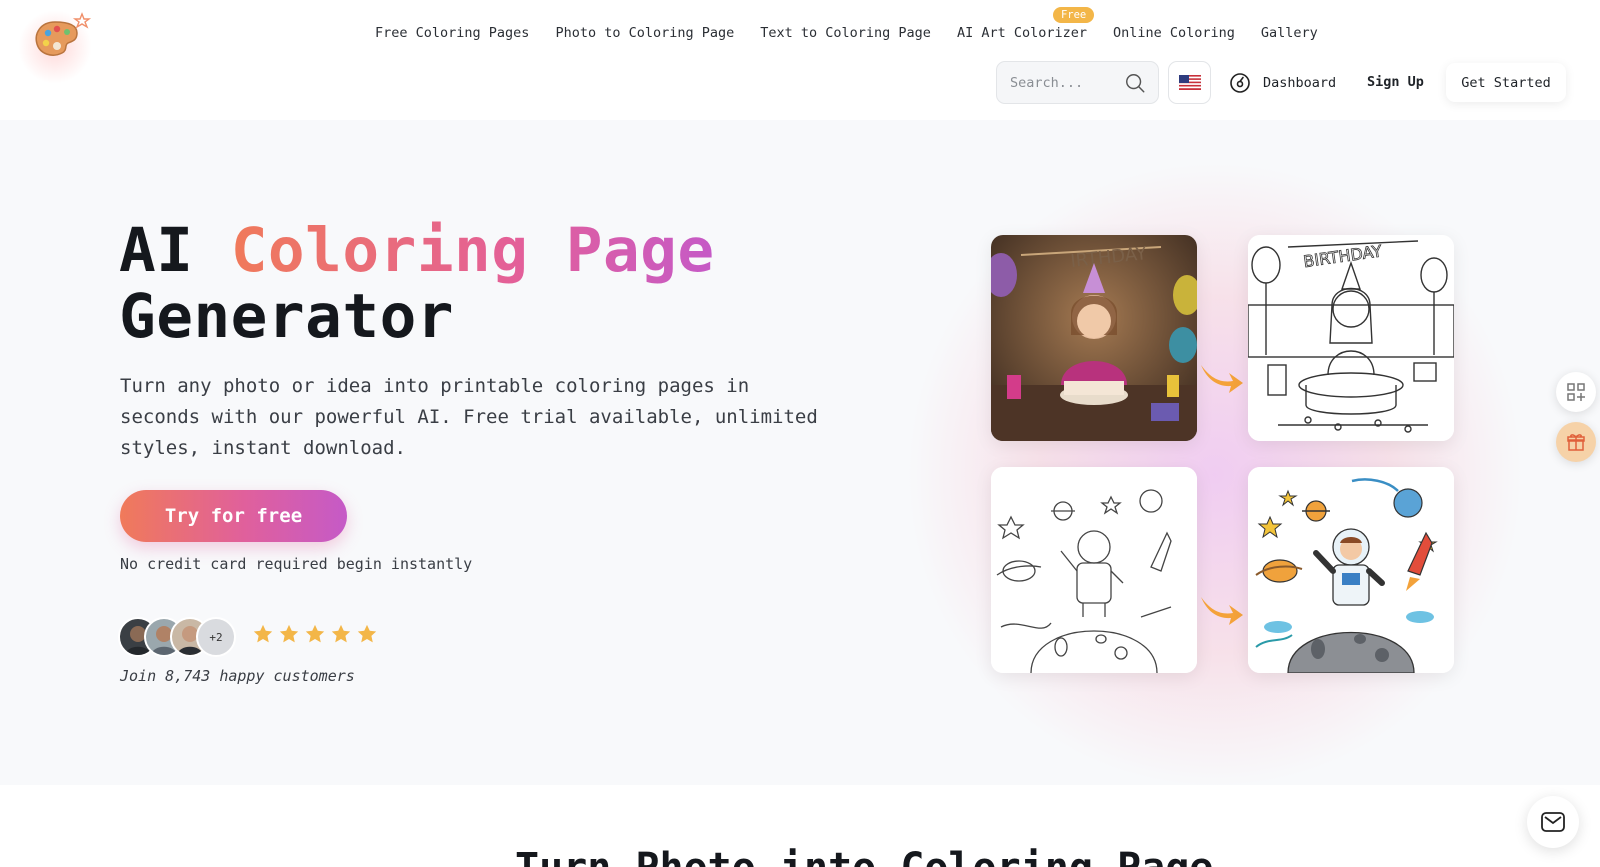  What do you see at coordinates (800, 826) in the screenshot?
I see `next-section: Turn Photo into Coloring Page` at bounding box center [800, 826].